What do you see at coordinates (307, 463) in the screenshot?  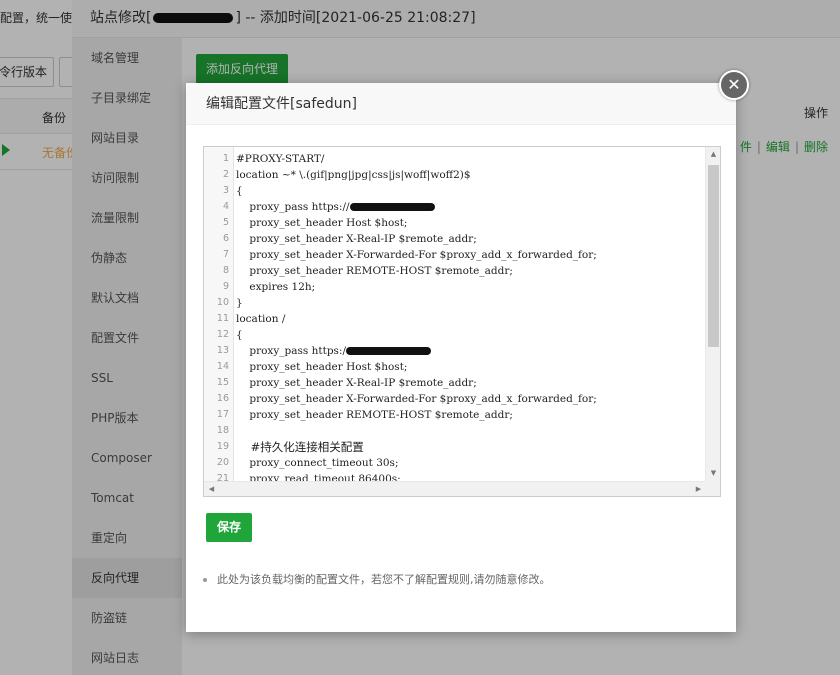 I see `code-line: 20 proxy_connect_timeout 30s;` at bounding box center [307, 463].